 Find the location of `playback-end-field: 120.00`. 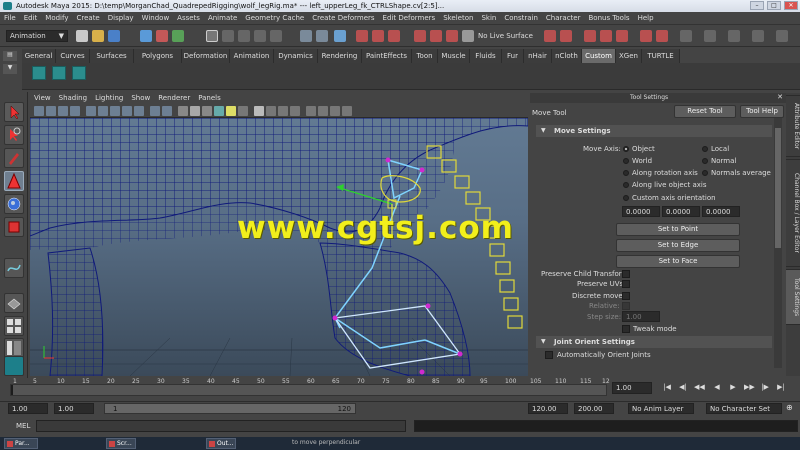

playback-end-field: 120.00 is located at coordinates (548, 408).